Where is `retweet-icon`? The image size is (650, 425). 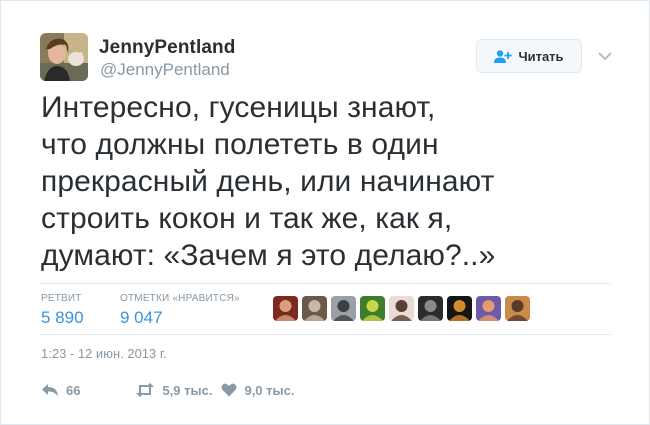 retweet-icon is located at coordinates (145, 390).